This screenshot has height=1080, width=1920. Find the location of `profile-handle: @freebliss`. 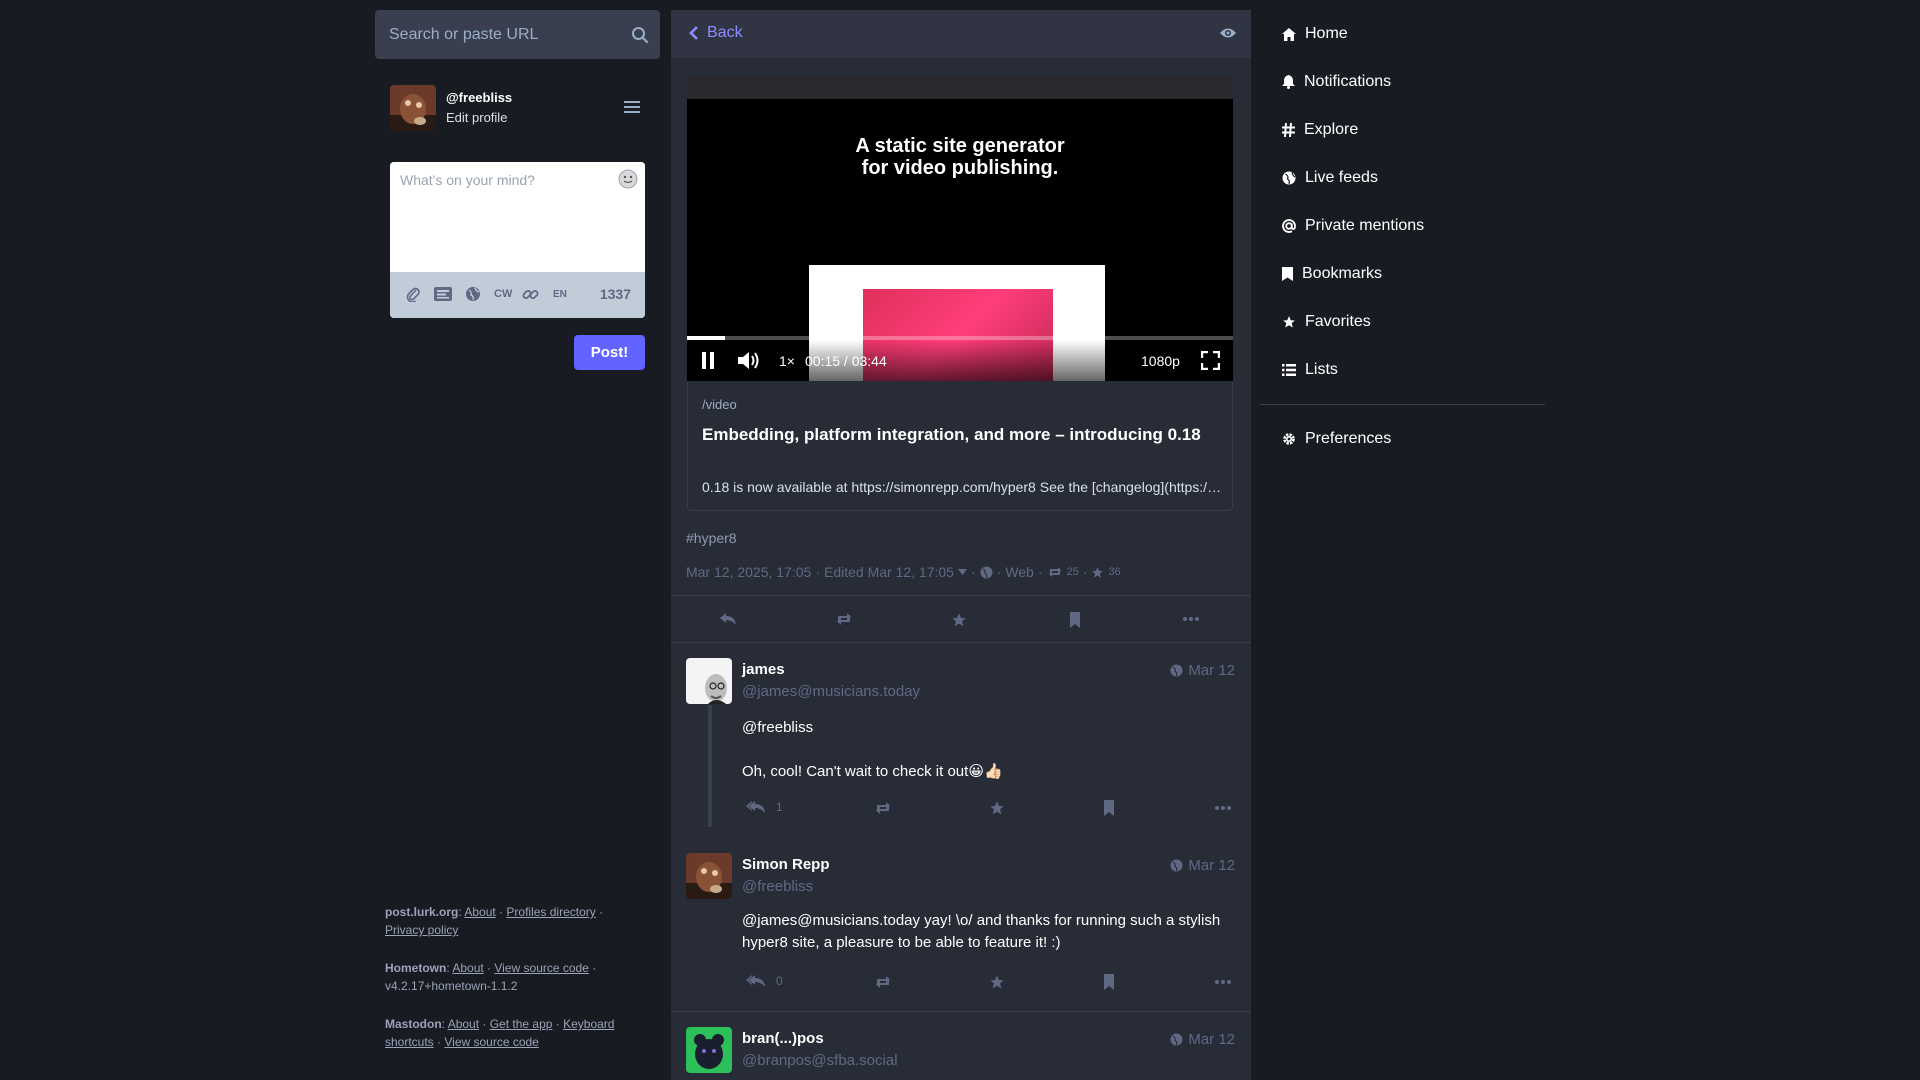

profile-handle: @freebliss is located at coordinates (479, 97).